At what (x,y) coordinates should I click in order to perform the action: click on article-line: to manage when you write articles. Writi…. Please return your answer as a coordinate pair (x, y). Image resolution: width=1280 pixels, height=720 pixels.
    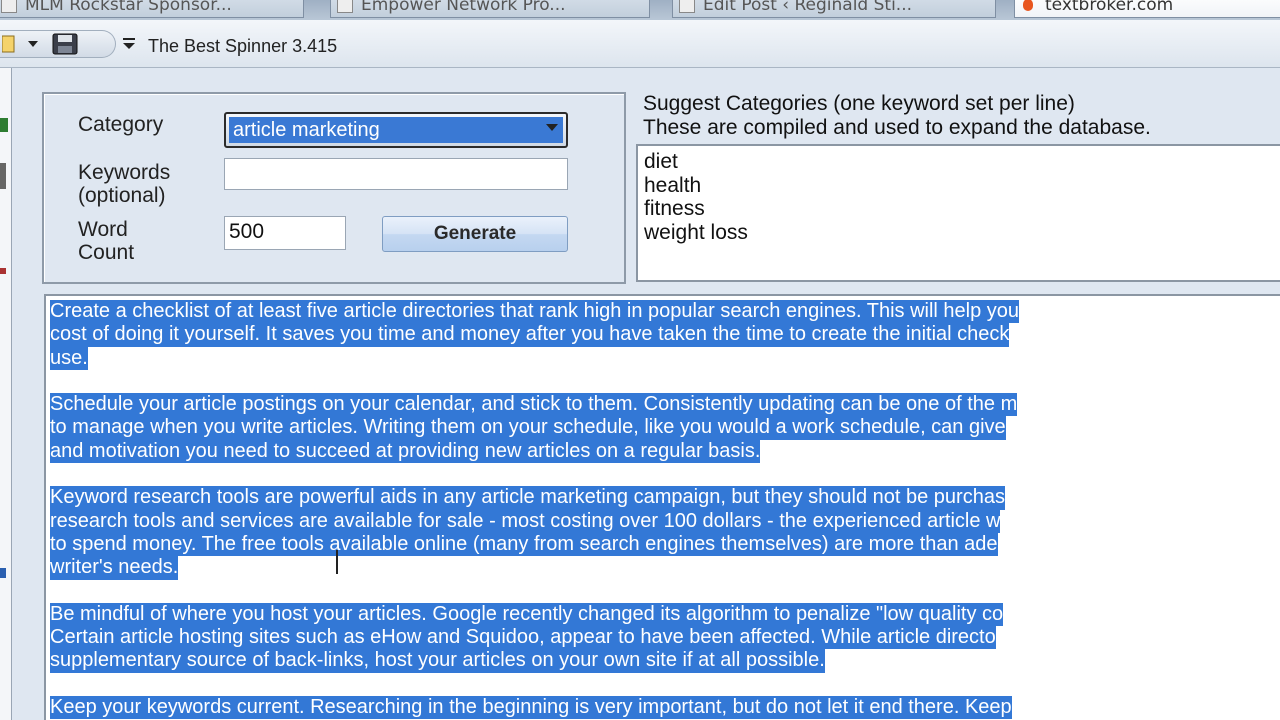
    Looking at the image, I should click on (528, 428).